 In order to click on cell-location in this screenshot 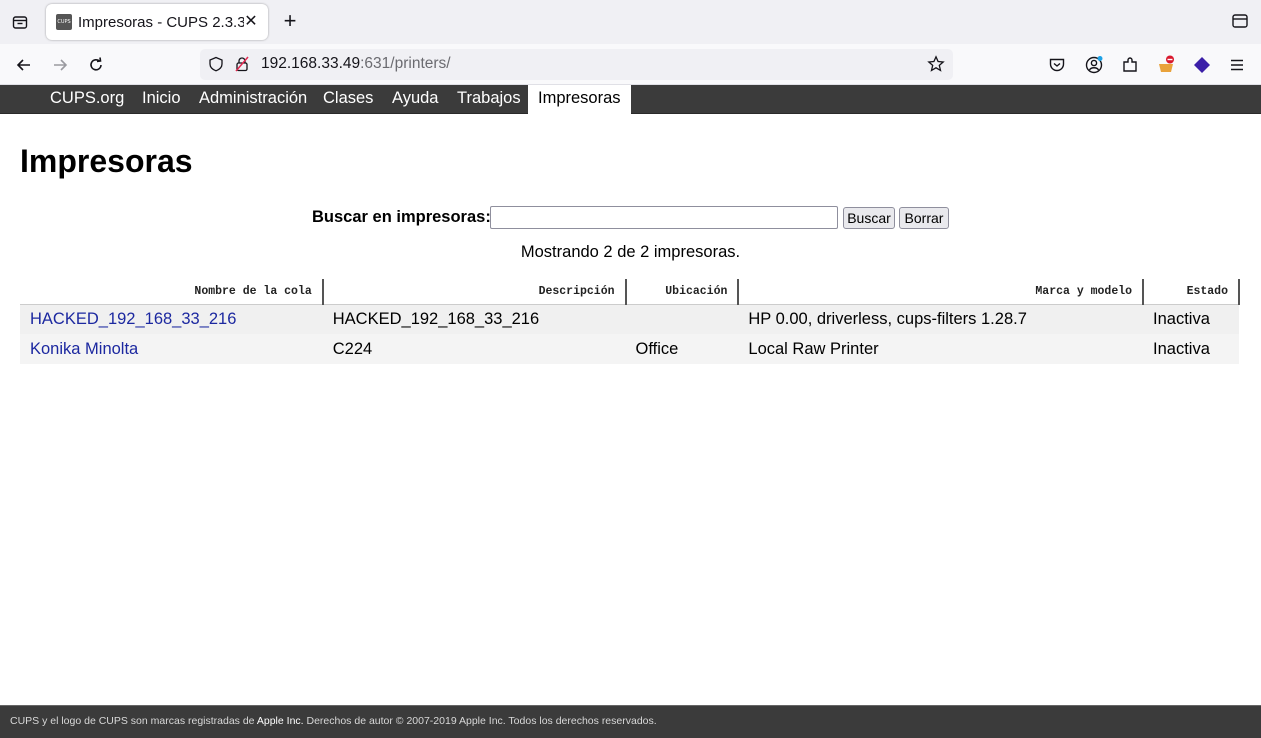, I will do `click(682, 319)`.